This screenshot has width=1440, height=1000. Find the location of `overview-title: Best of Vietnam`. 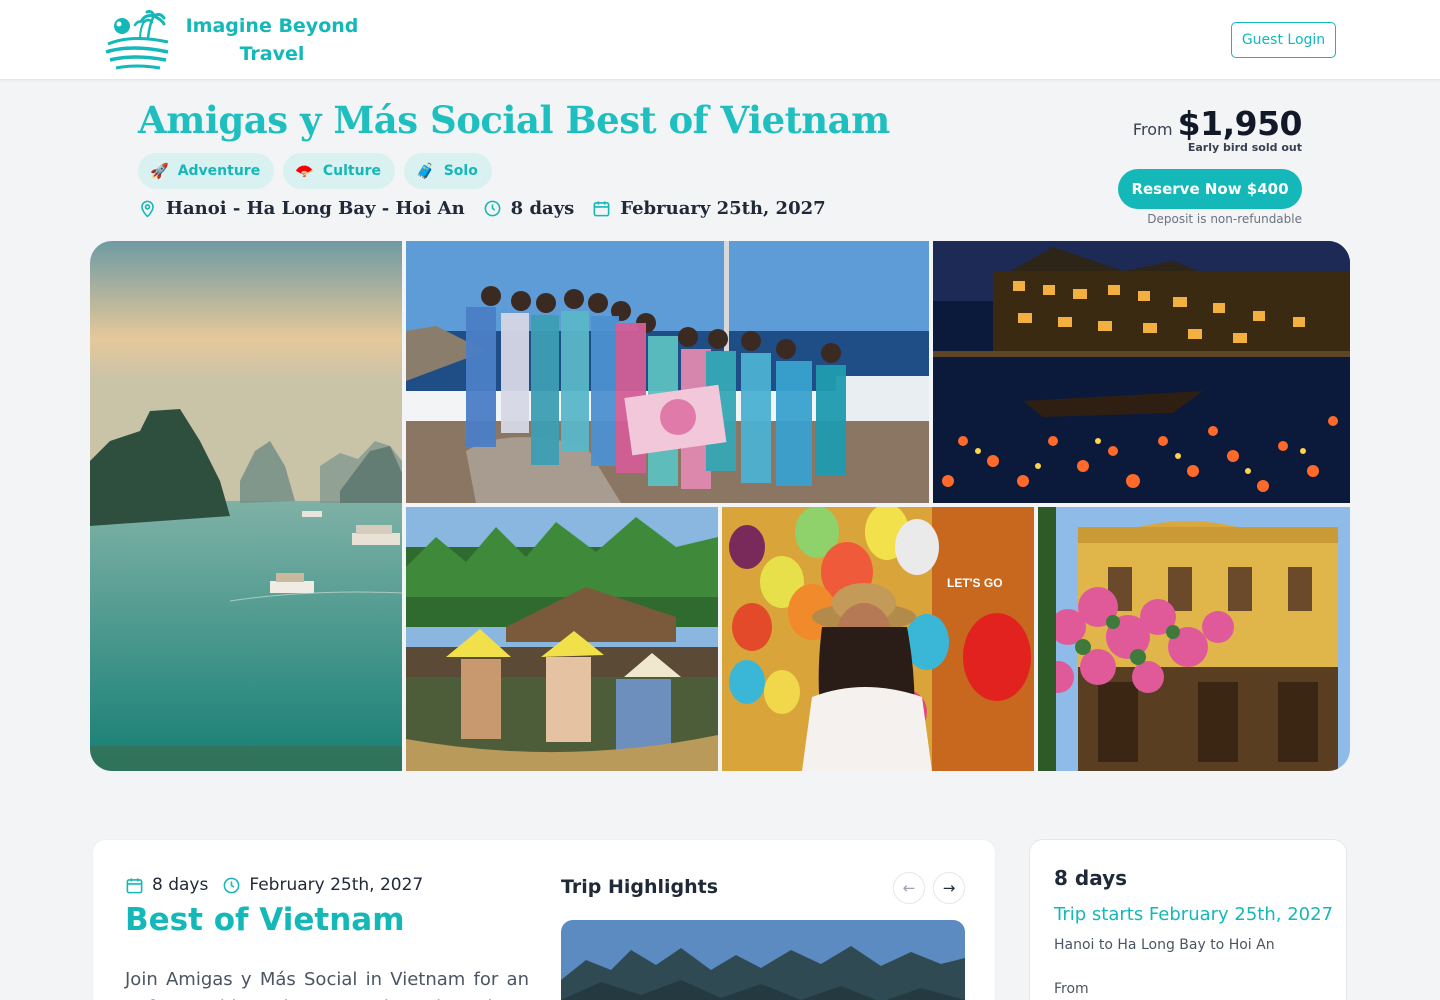

overview-title: Best of Vietnam is located at coordinates (265, 920).